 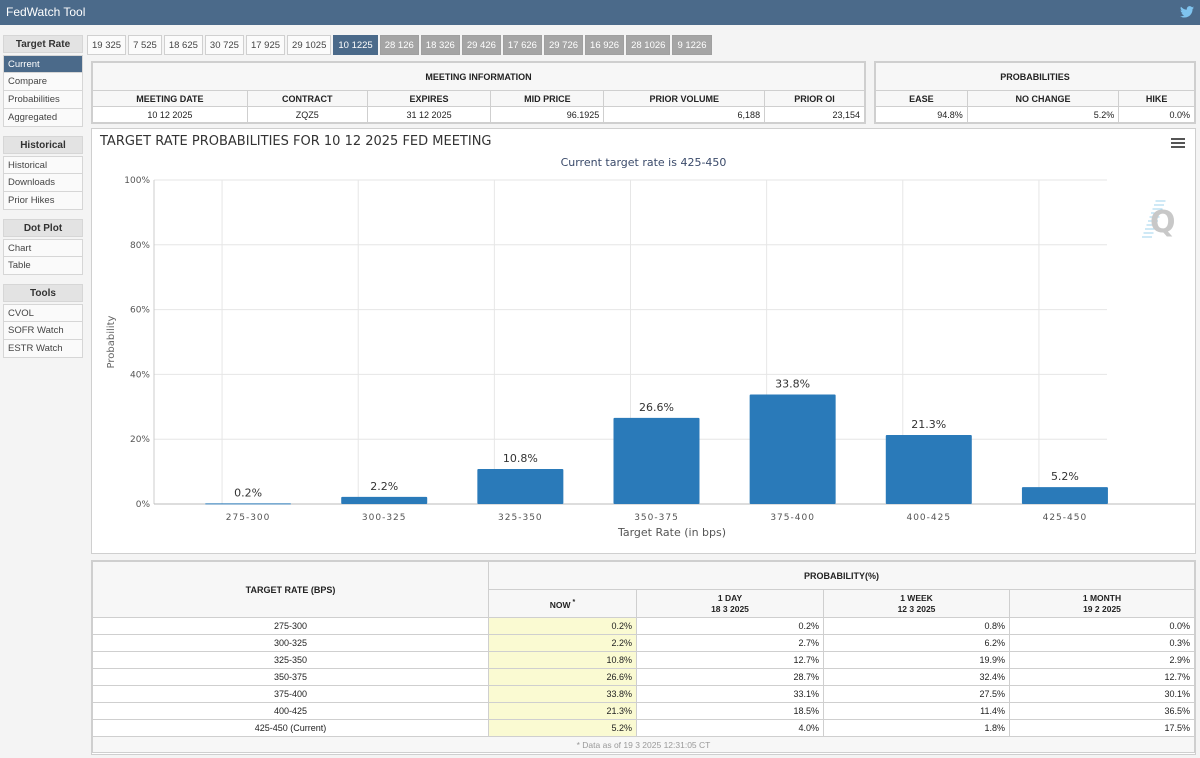 I want to click on sidebar-item-historical: Historical, so click(x=43, y=165).